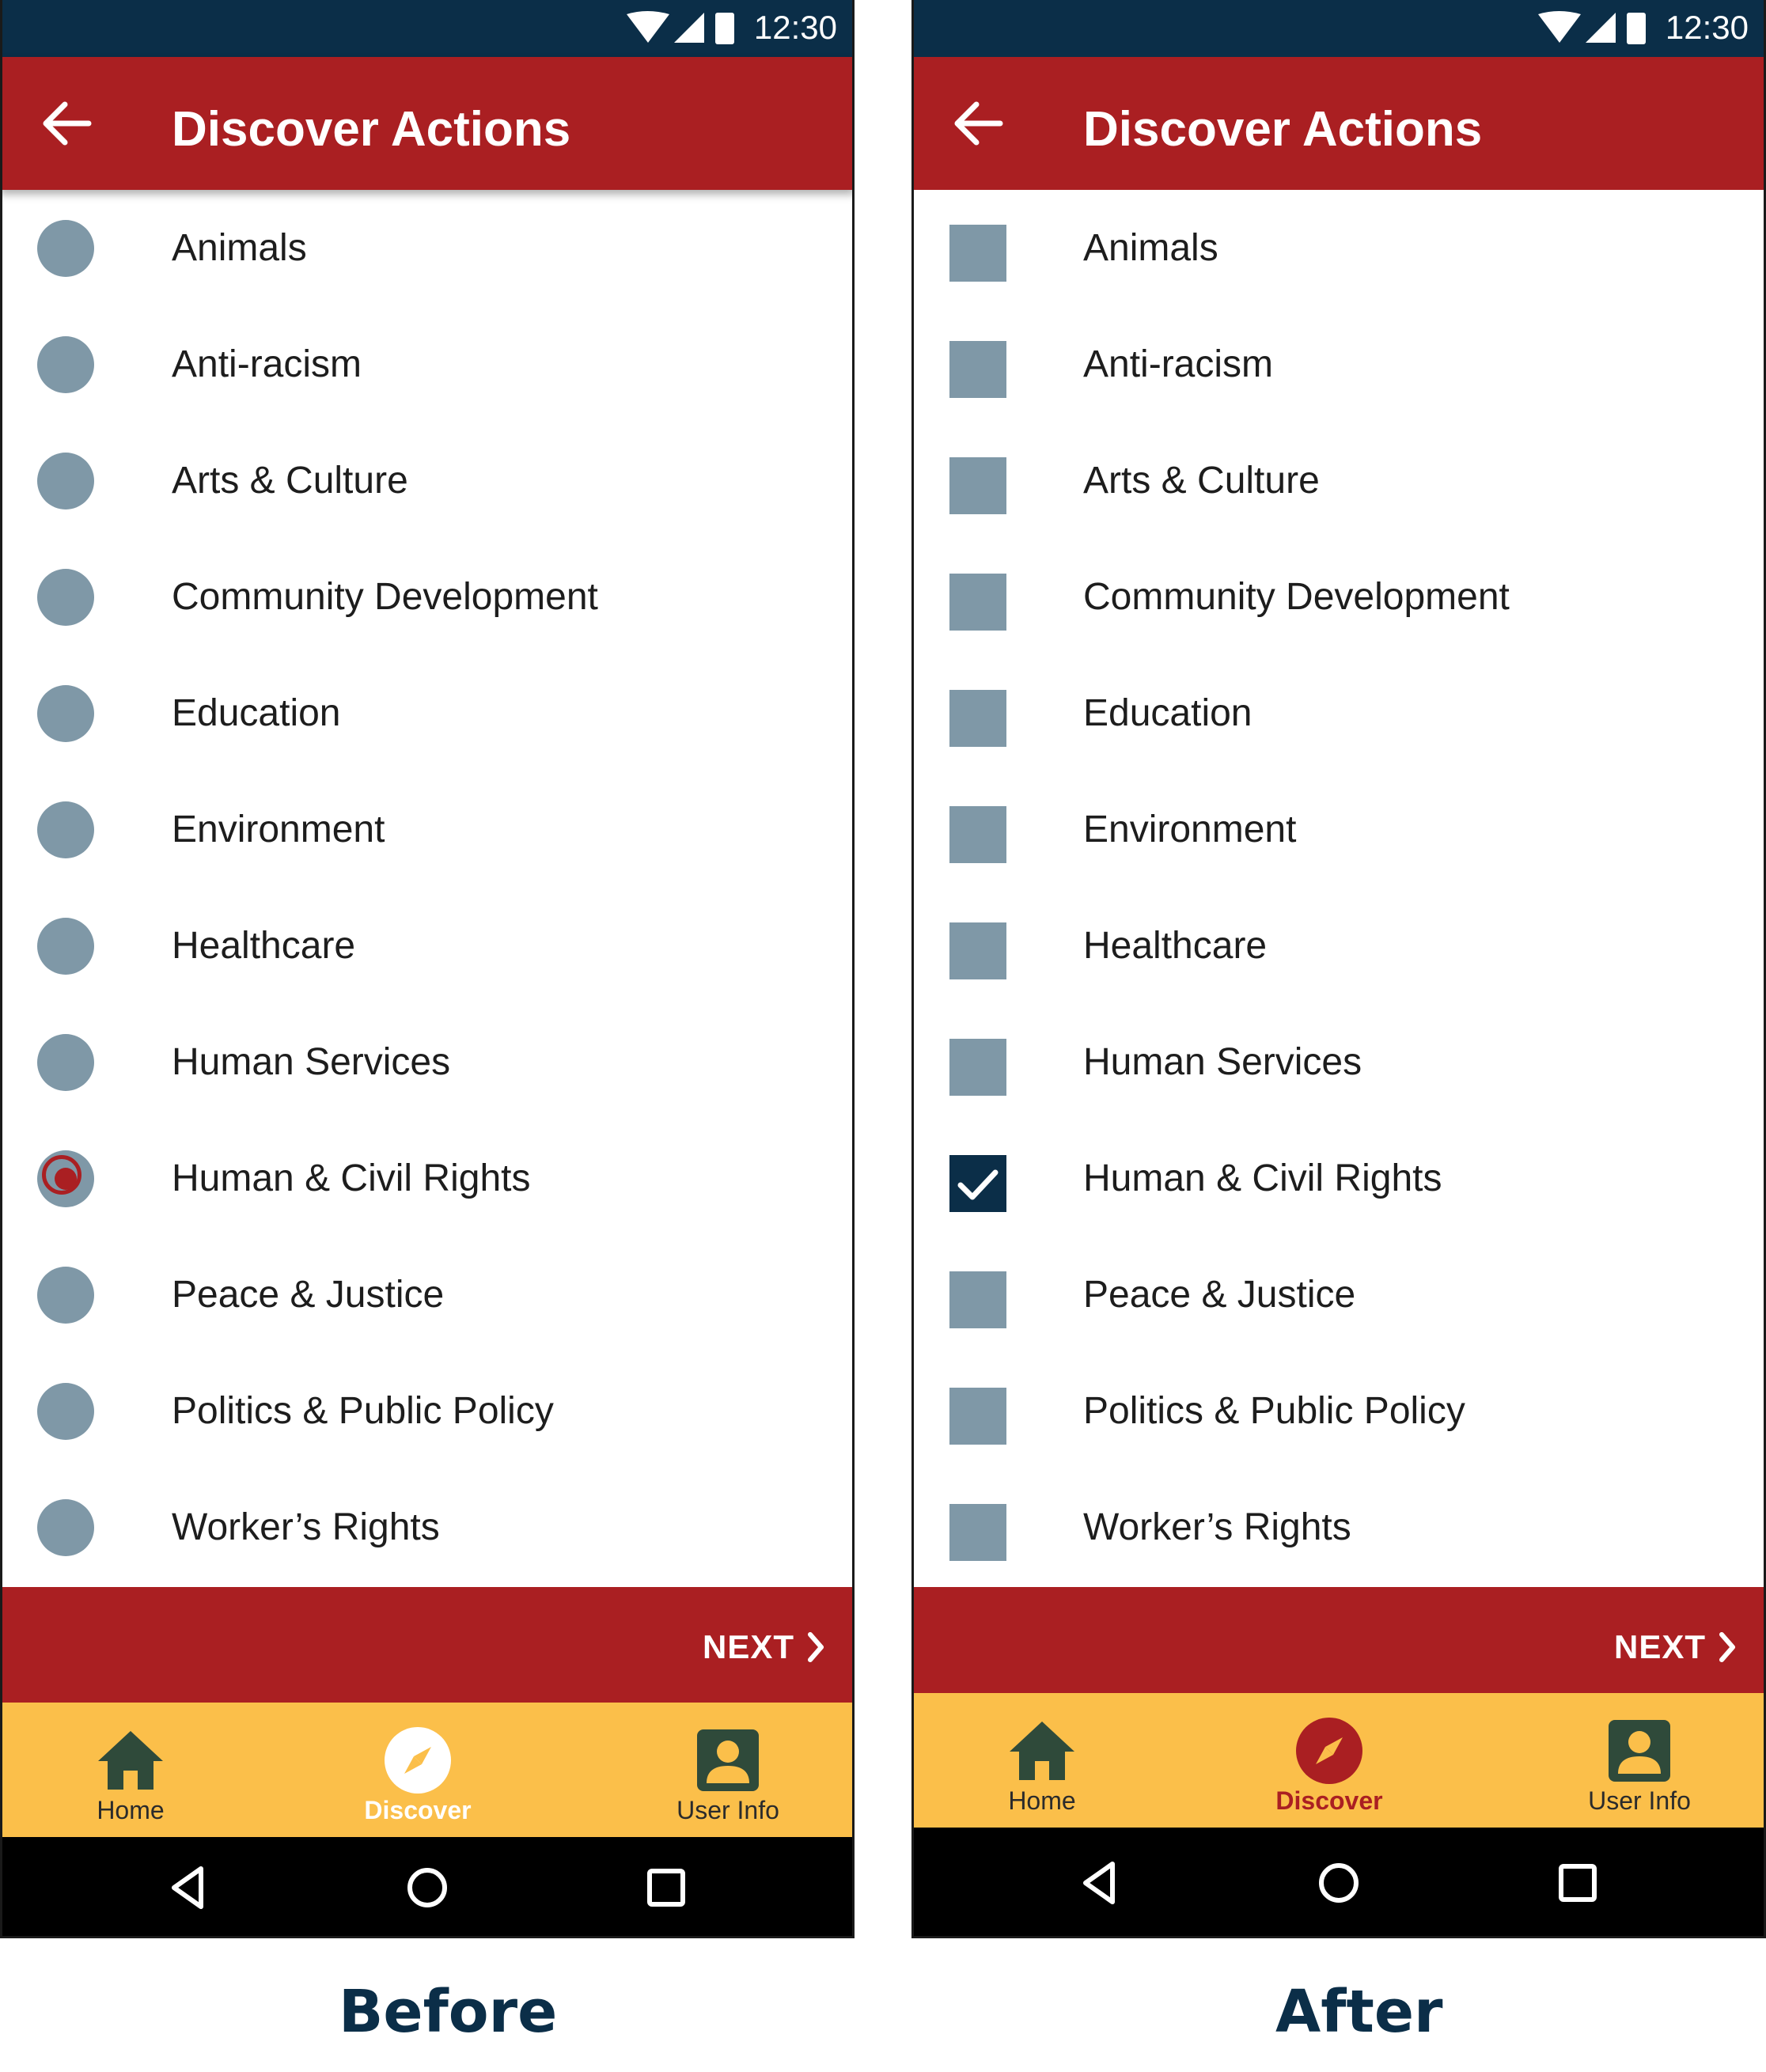 This screenshot has width=1766, height=2072. I want to click on checkmark-icon, so click(978, 1184).